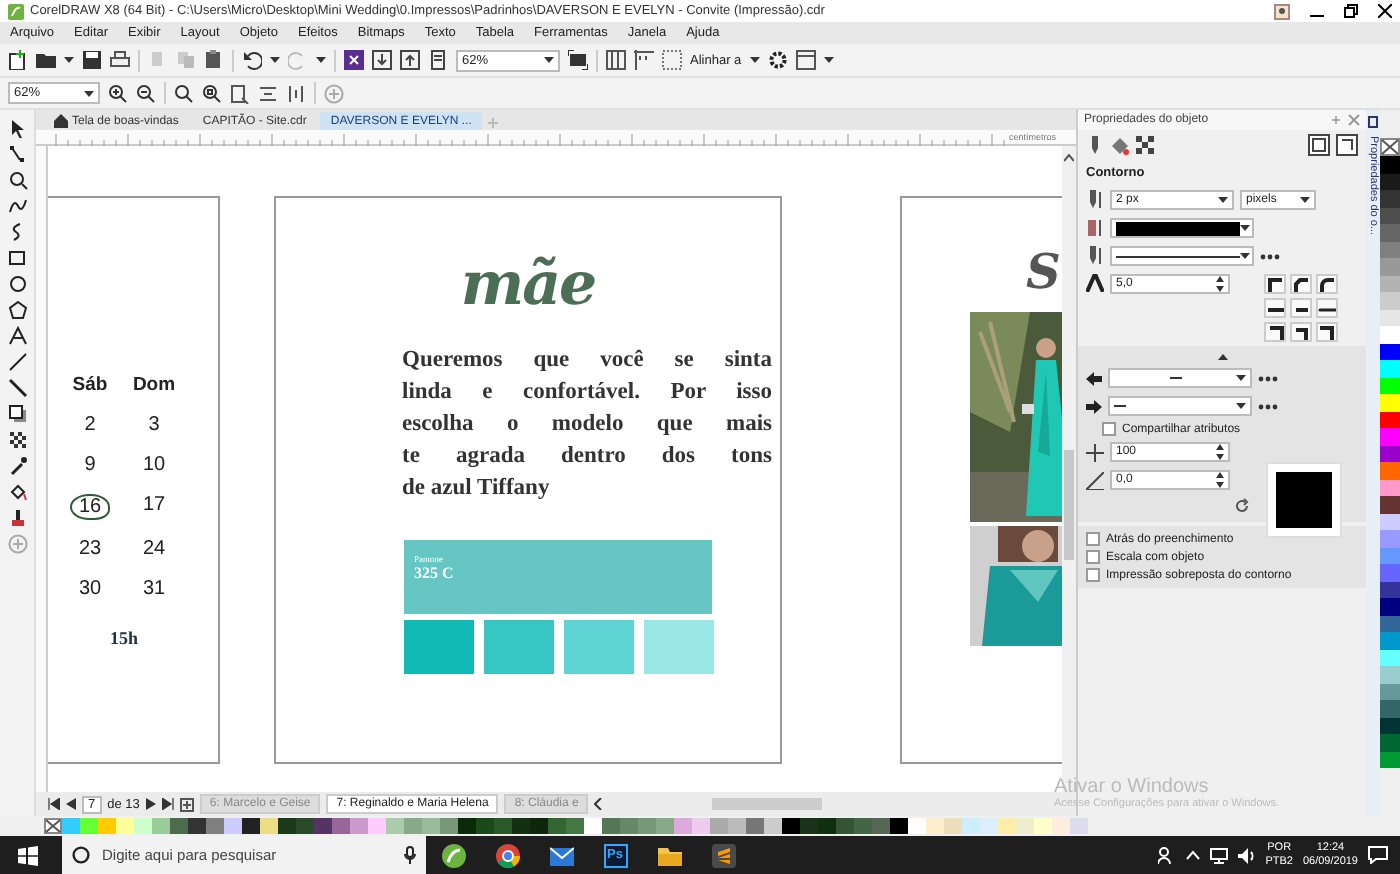  I want to click on table-cell-text: 31, so click(154, 589).